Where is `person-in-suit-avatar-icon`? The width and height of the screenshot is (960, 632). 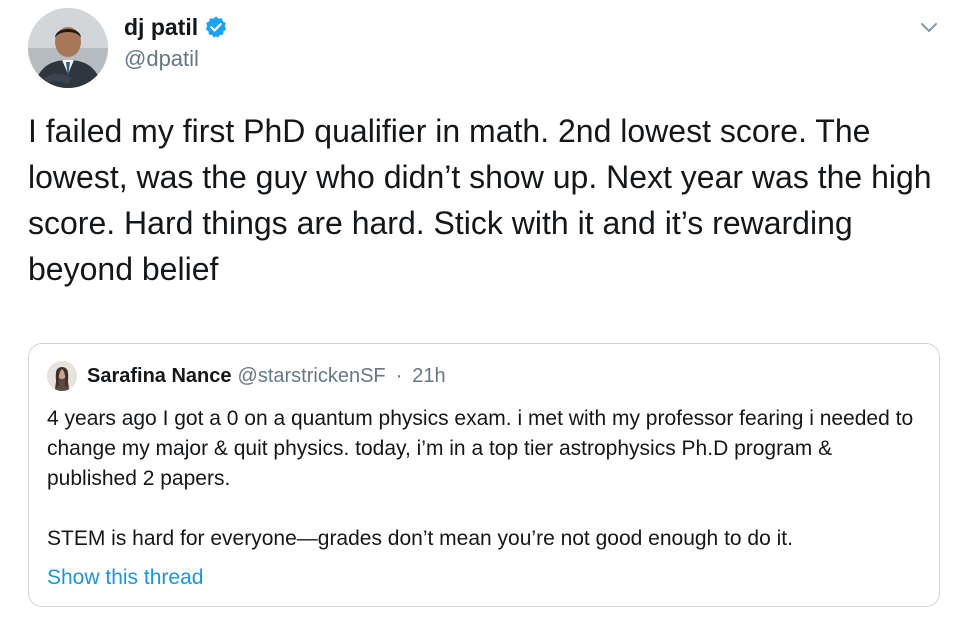
person-in-suit-avatar-icon is located at coordinates (68, 48).